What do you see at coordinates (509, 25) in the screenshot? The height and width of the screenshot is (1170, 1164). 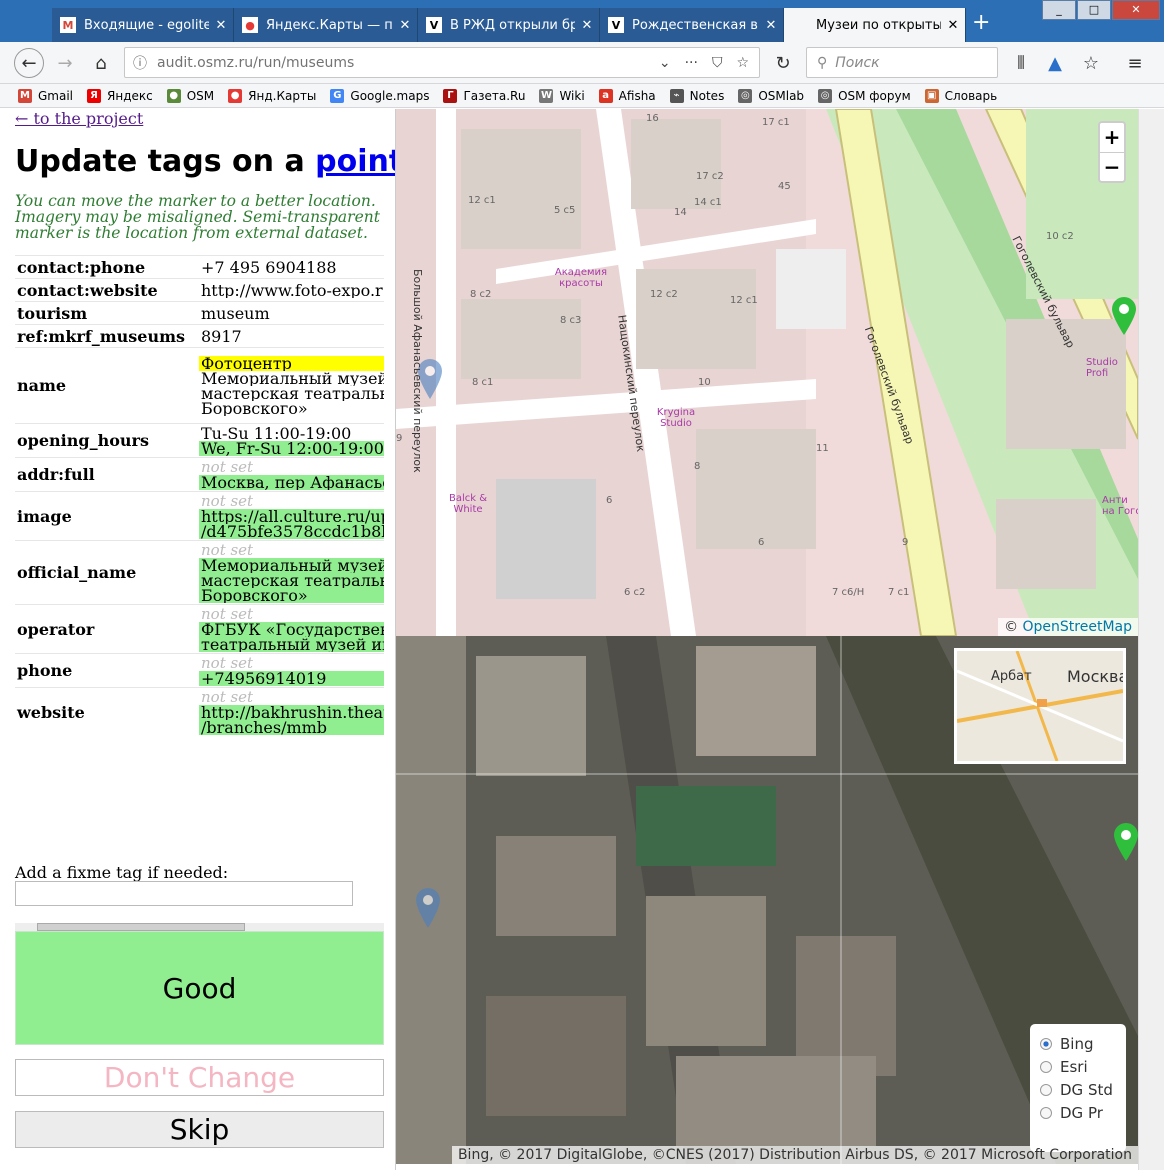 I see `browser-tab: V В РЖД открыли бр(✕` at bounding box center [509, 25].